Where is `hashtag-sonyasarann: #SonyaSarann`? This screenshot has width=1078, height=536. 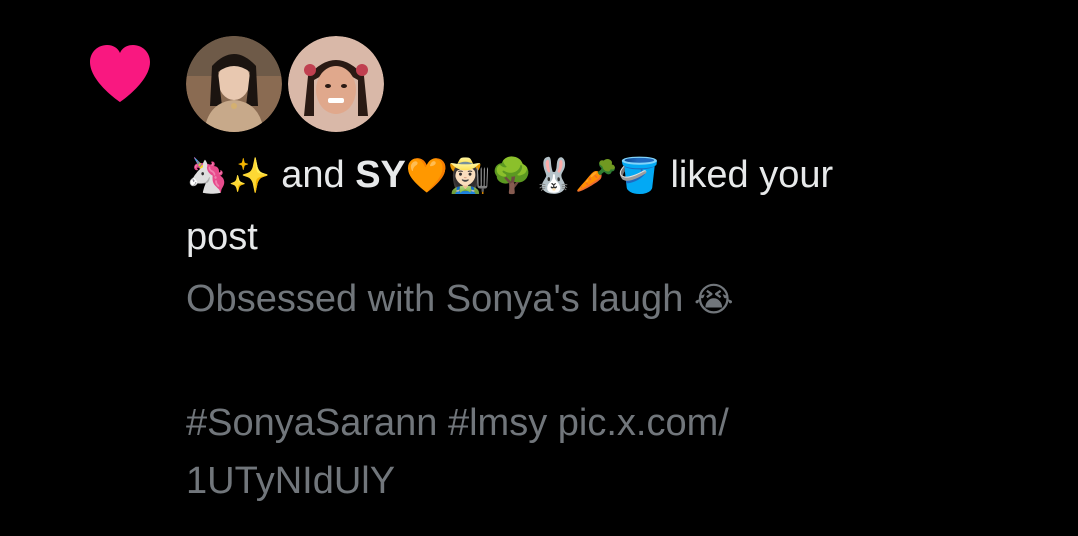
hashtag-sonyasarann: #SonyaSarann is located at coordinates (311, 423).